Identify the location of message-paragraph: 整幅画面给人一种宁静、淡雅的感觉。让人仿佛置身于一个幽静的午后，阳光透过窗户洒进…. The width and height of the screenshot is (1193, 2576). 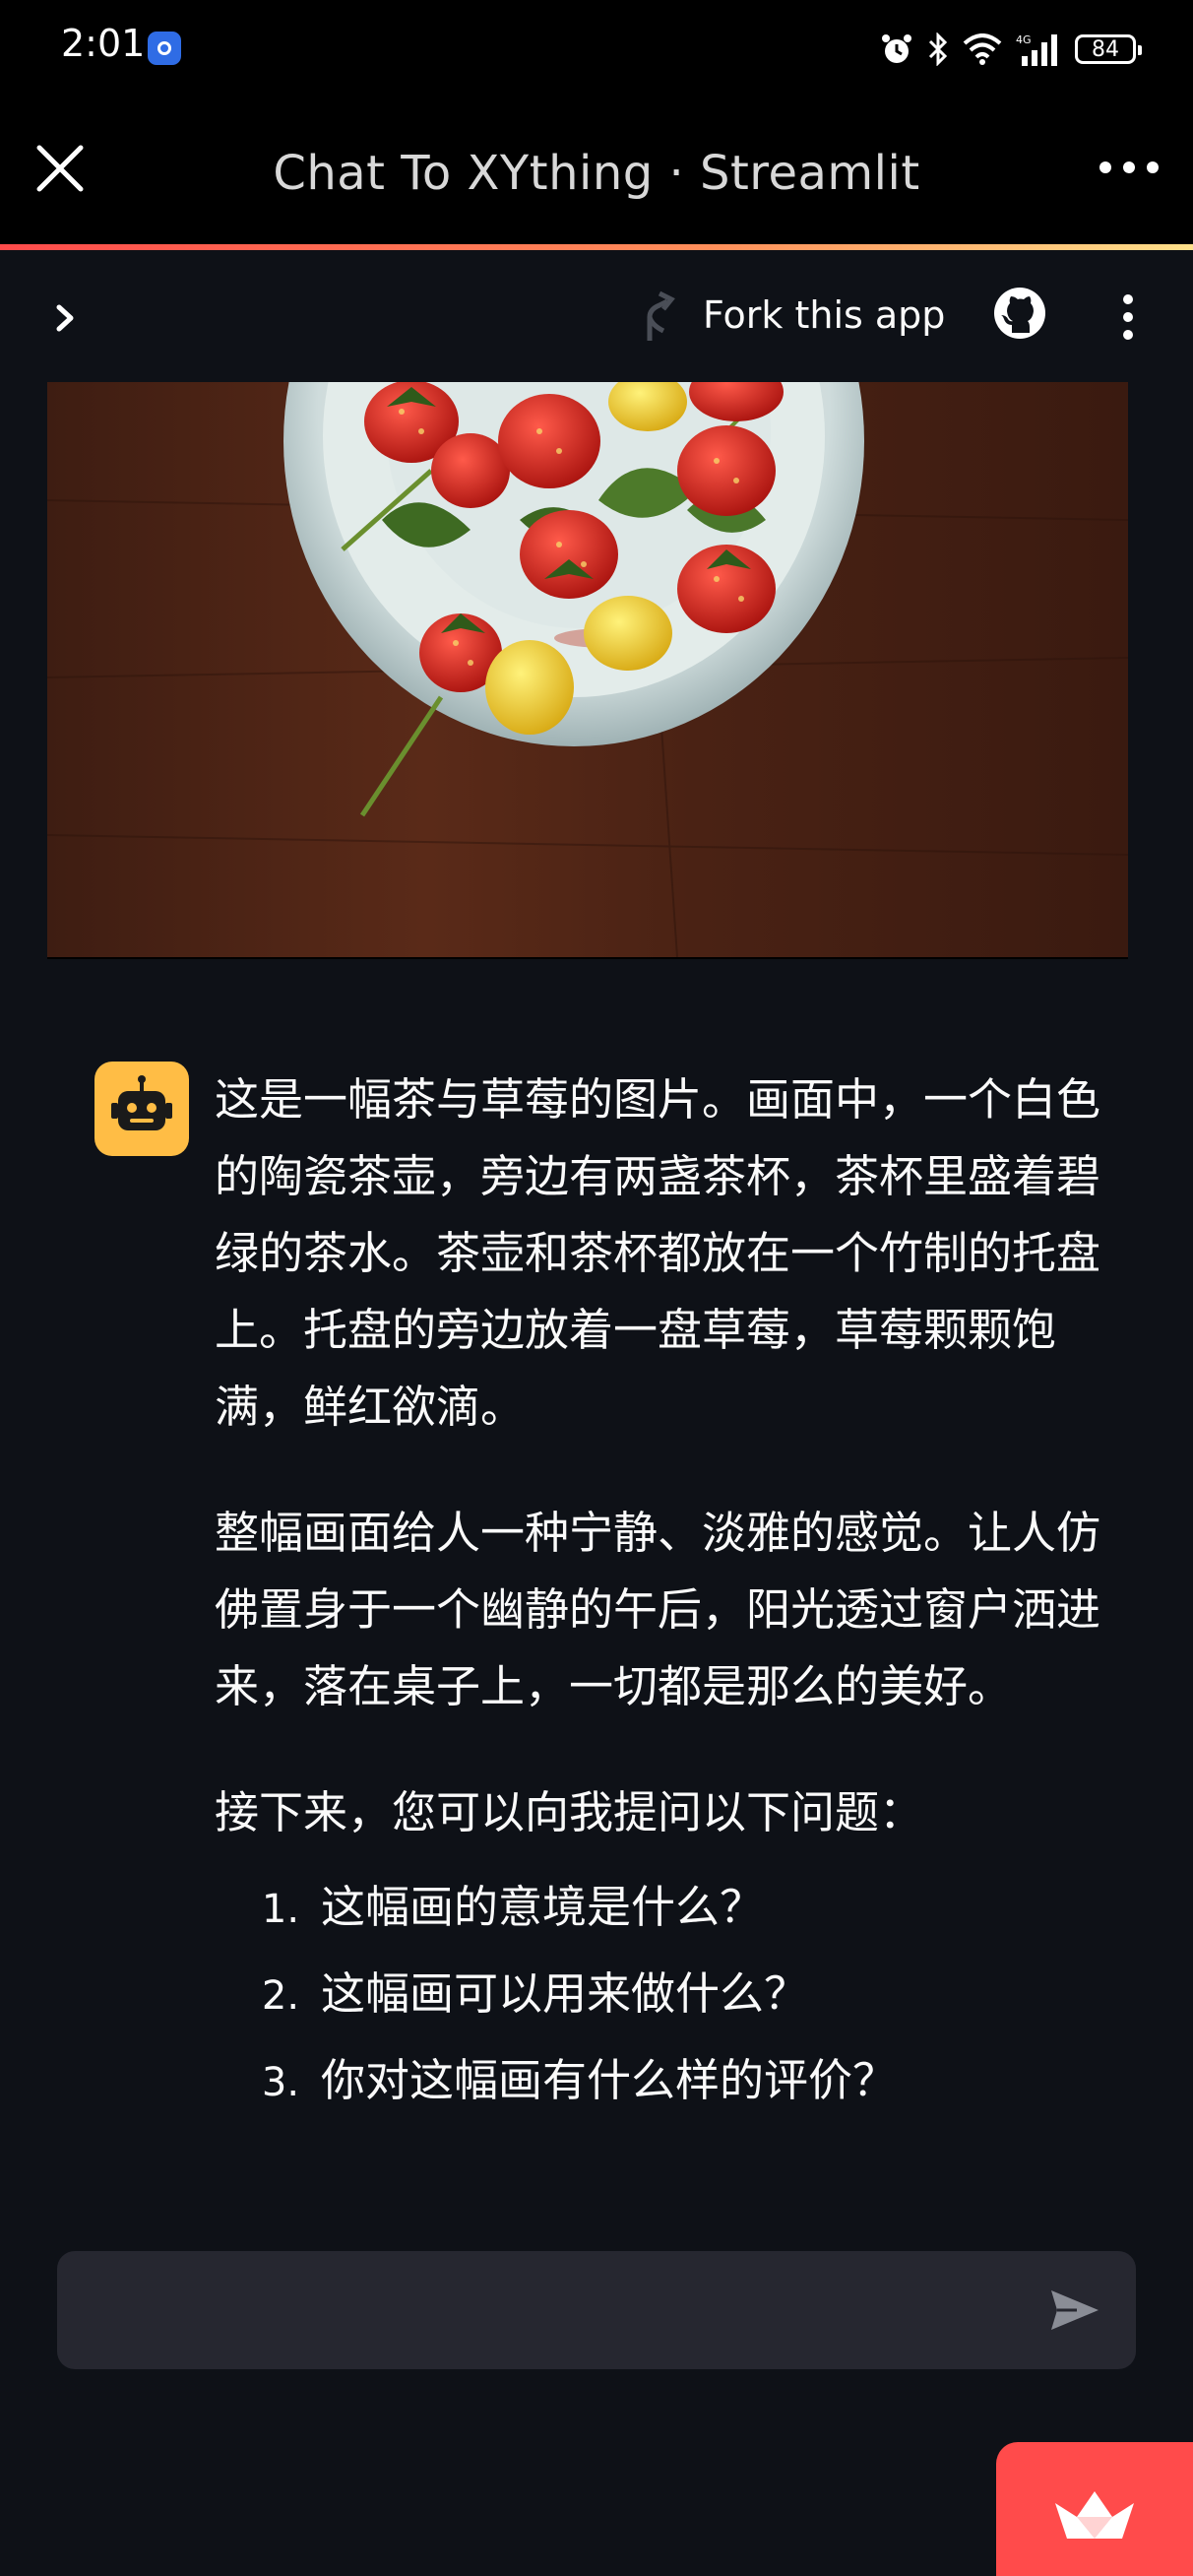
(658, 1609).